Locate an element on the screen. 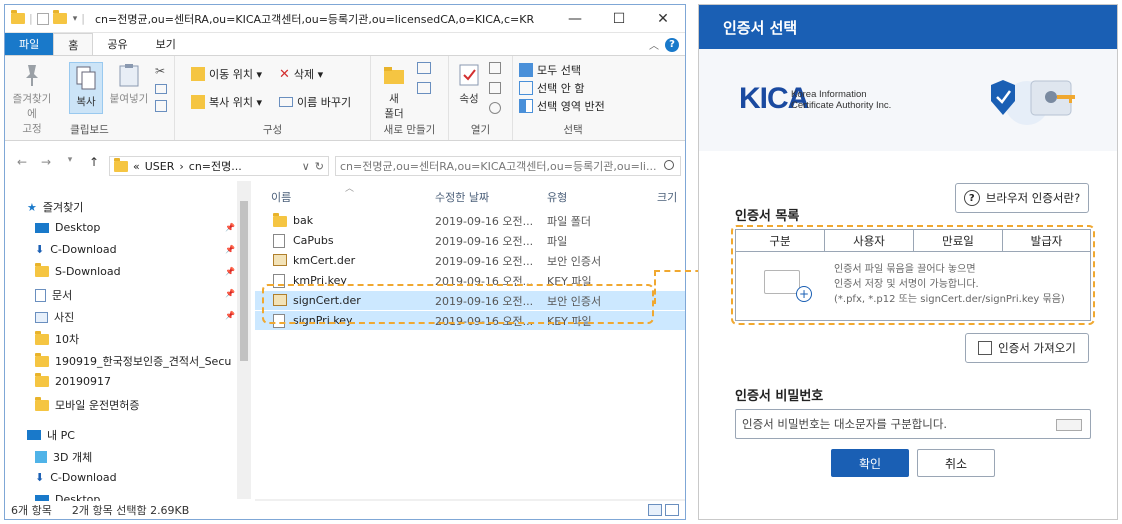 The height and width of the screenshot is (524, 1122). nav-item: 모바일 운전면허증 is located at coordinates (87, 404).